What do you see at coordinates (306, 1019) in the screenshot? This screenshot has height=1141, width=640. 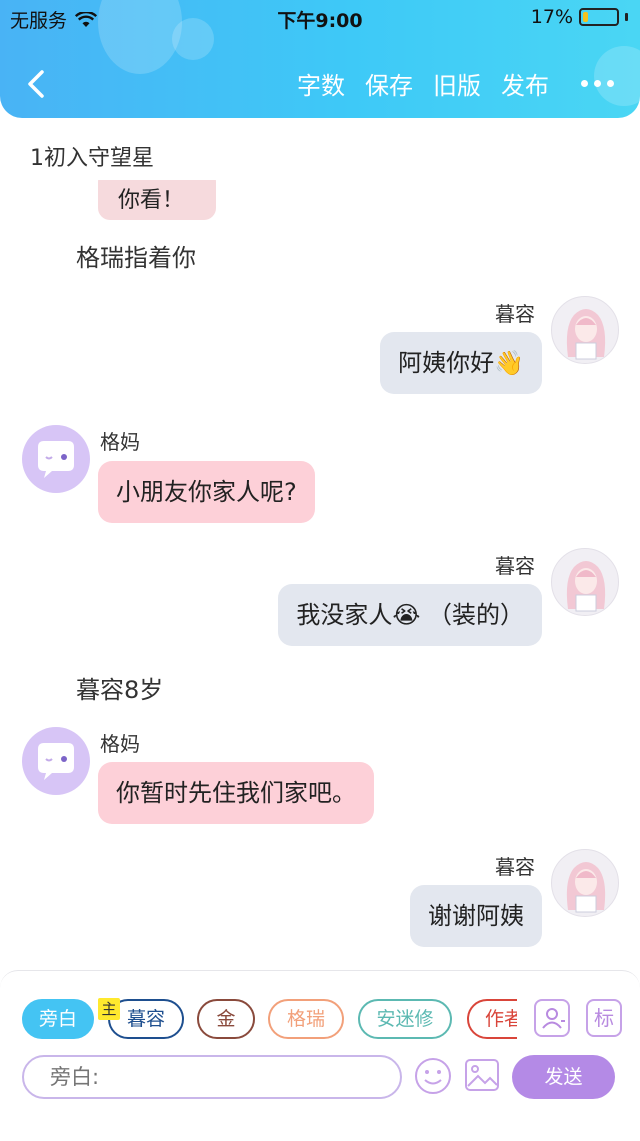 I see `chip-gerui: 格瑞` at bounding box center [306, 1019].